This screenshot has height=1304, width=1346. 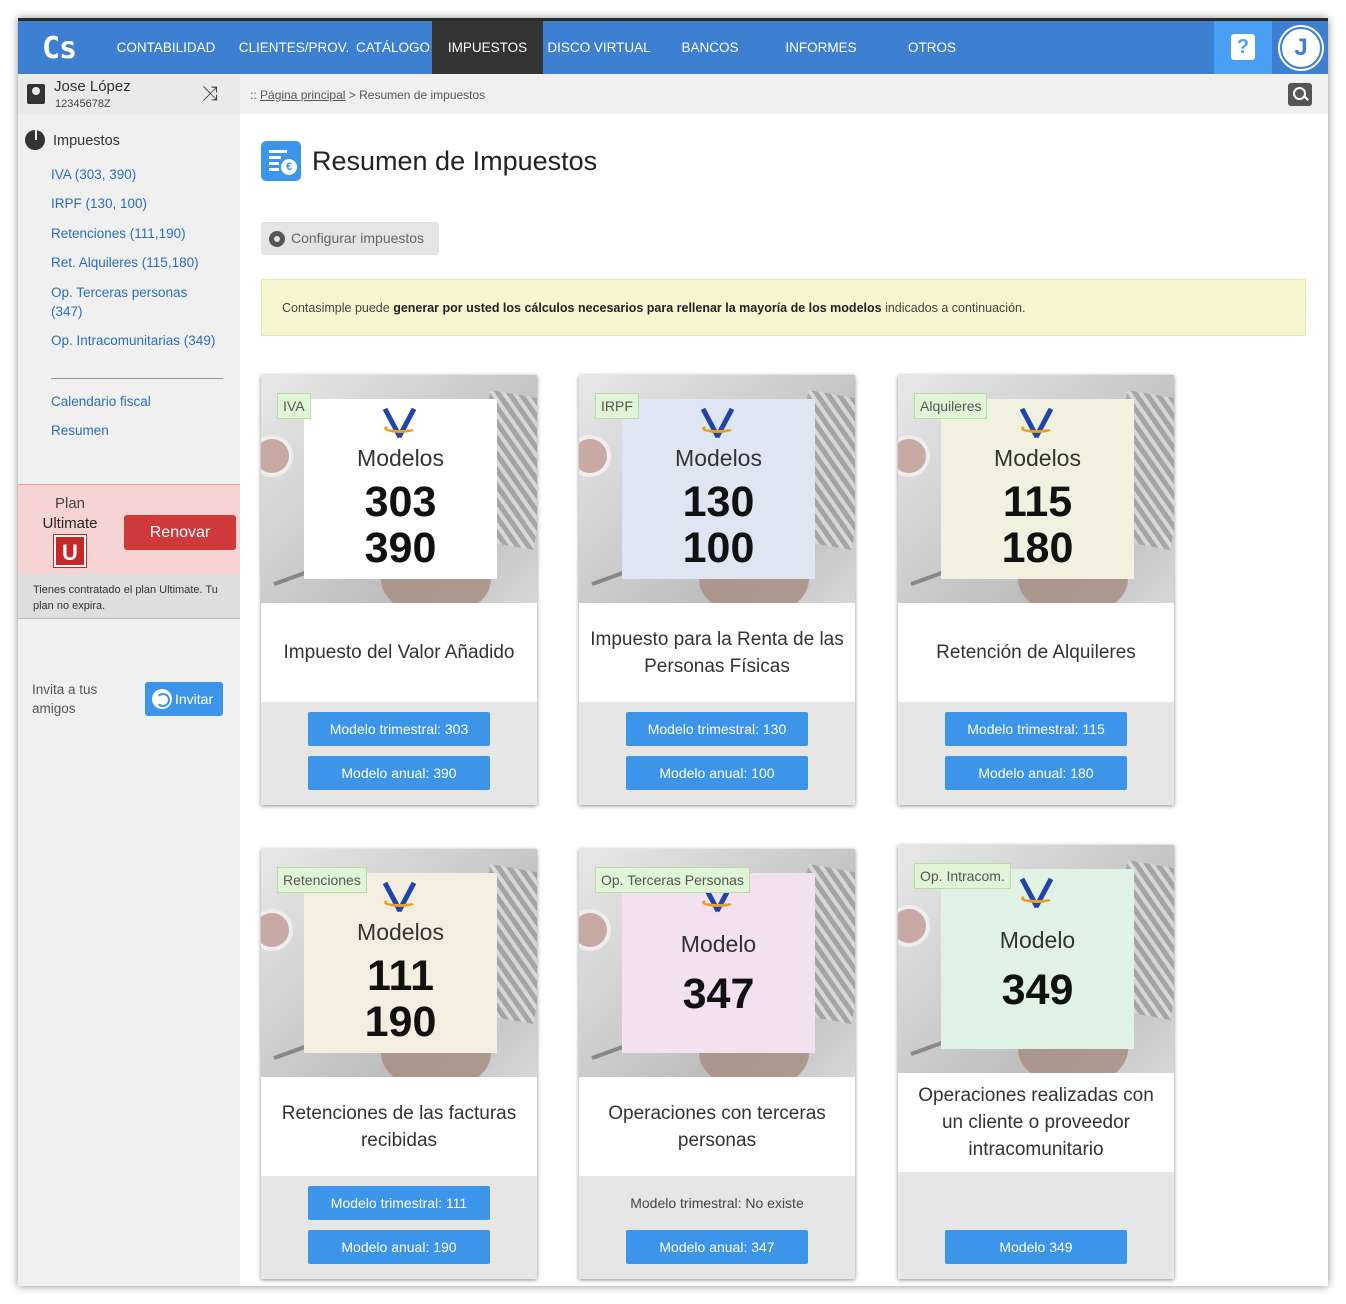 What do you see at coordinates (92, 86) in the screenshot?
I see `user-name: Jose López` at bounding box center [92, 86].